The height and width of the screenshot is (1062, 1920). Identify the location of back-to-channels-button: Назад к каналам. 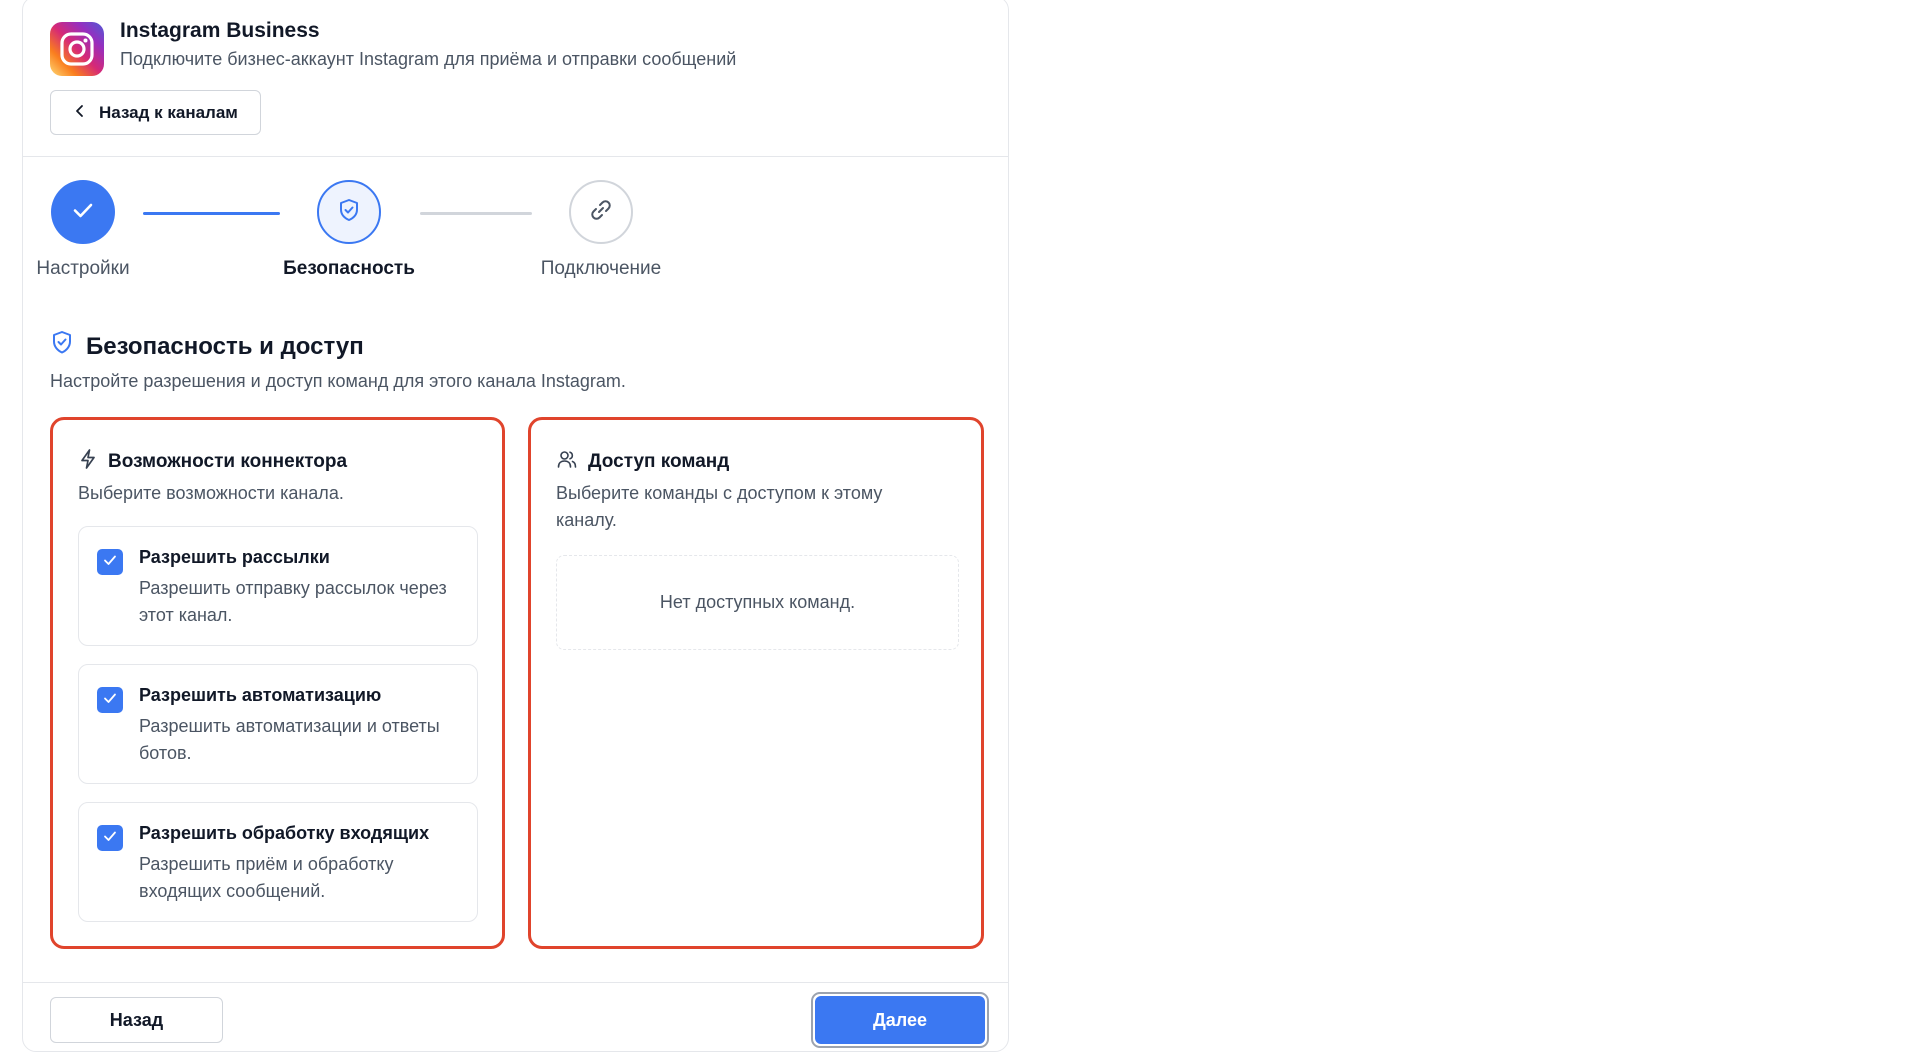
(155, 112).